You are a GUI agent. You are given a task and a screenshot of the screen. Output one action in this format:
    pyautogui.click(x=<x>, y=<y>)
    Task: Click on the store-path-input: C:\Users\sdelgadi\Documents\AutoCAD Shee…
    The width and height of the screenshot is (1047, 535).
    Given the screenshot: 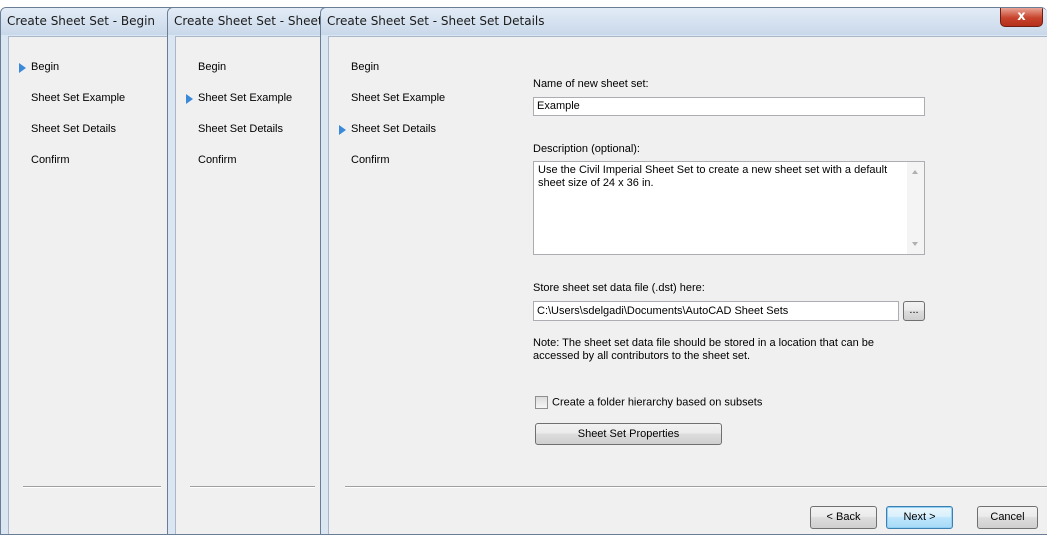 What is the action you would take?
    pyautogui.click(x=716, y=311)
    